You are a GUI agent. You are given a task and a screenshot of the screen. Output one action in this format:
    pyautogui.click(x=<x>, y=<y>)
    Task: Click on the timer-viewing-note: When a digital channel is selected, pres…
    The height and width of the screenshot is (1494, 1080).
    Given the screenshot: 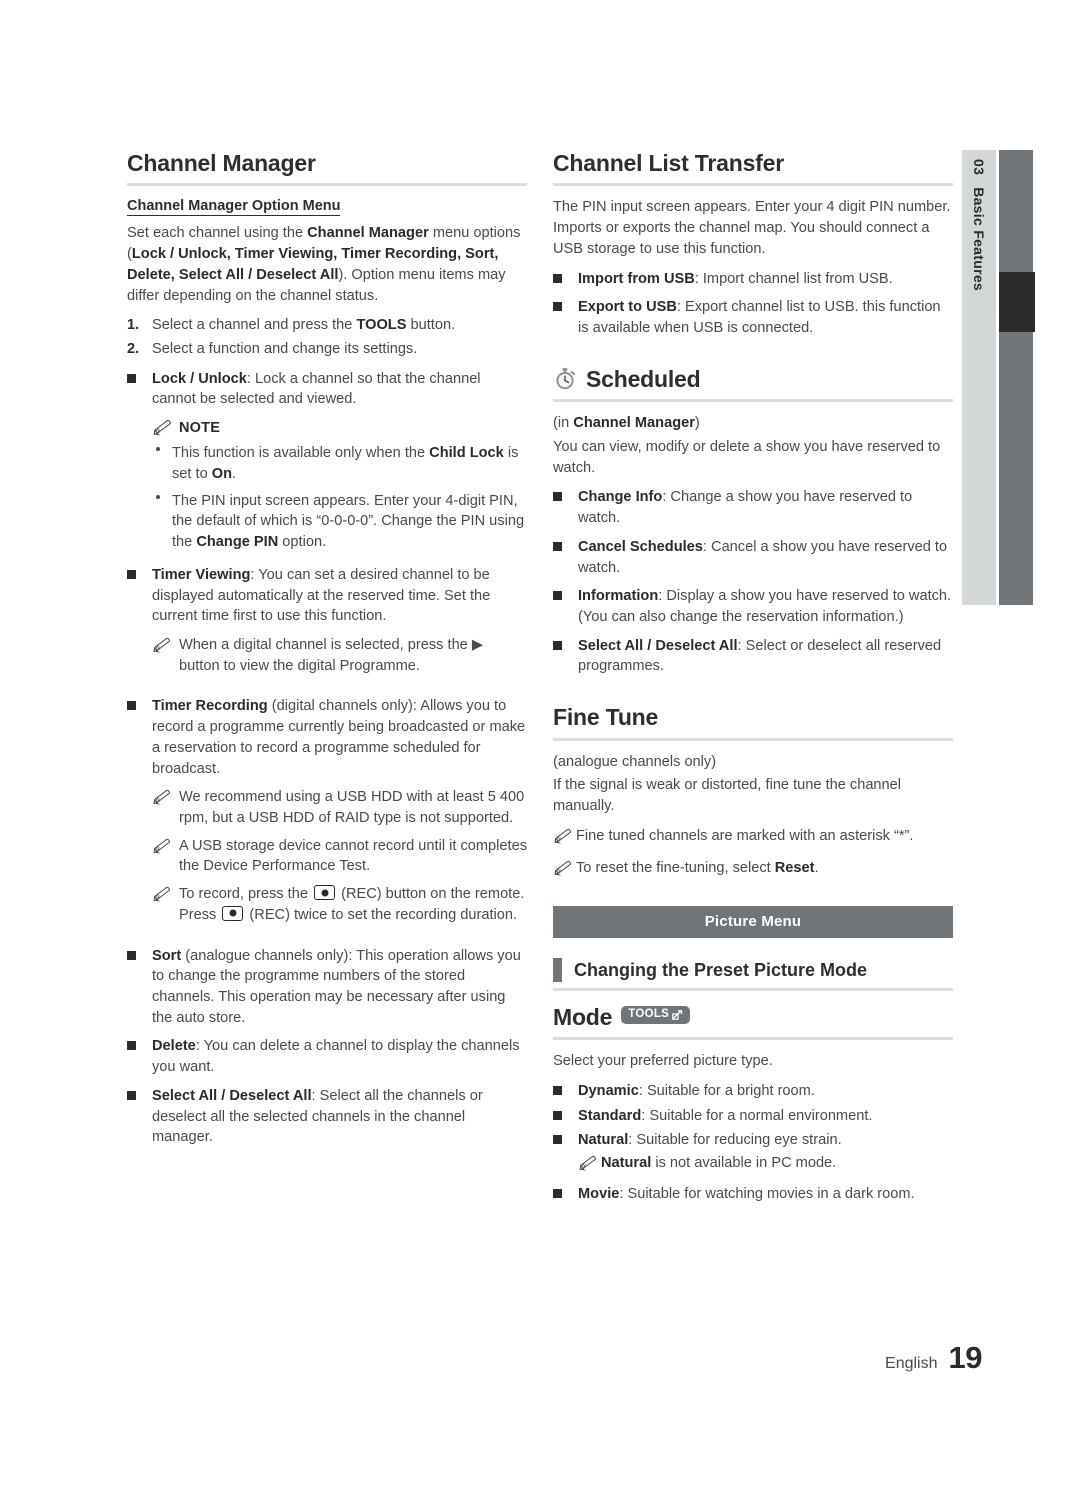 What is the action you would take?
    pyautogui.click(x=339, y=655)
    